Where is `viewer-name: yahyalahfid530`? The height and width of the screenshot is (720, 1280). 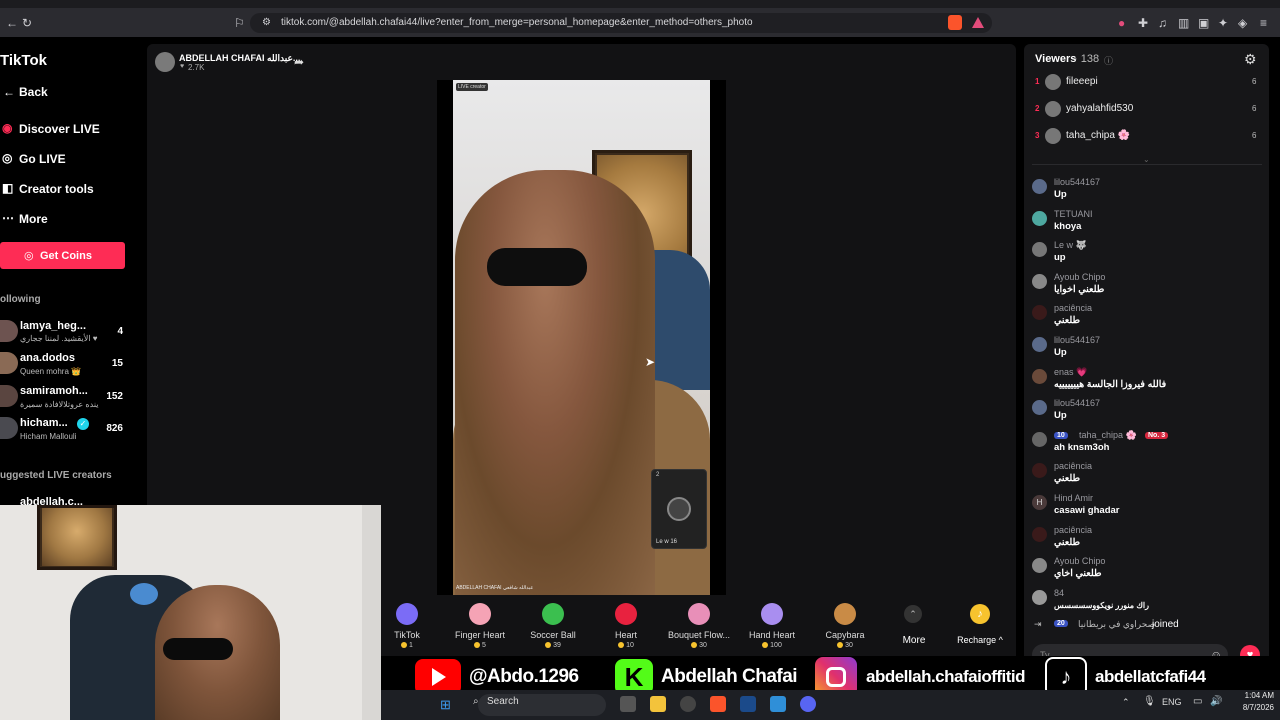 viewer-name: yahyalahfid530 is located at coordinates (1099, 108).